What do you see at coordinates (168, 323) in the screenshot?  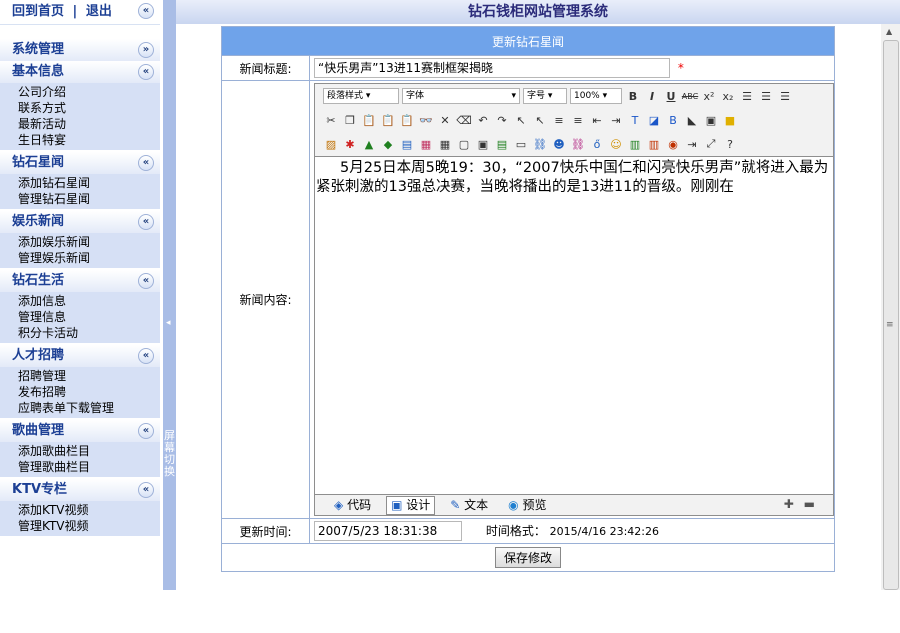 I see `collapse-arrow-icon: ◂` at bounding box center [168, 323].